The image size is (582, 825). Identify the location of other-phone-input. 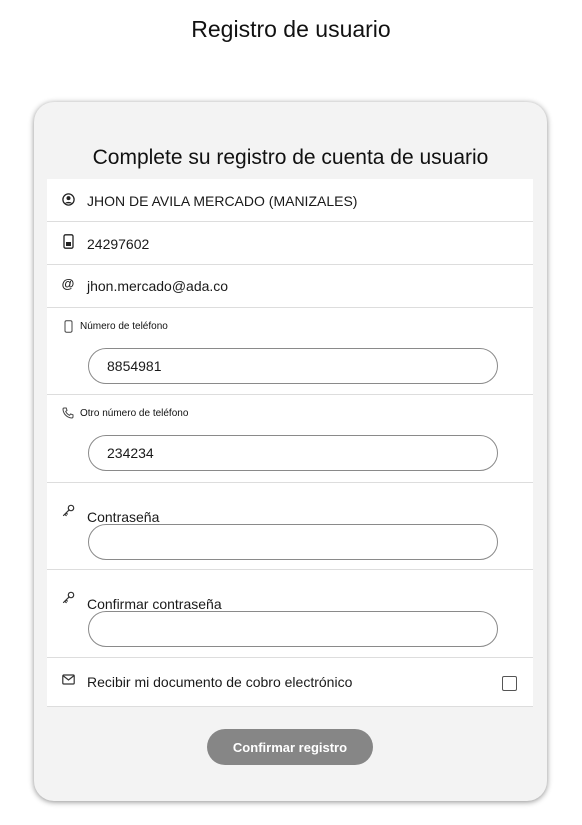
(293, 453).